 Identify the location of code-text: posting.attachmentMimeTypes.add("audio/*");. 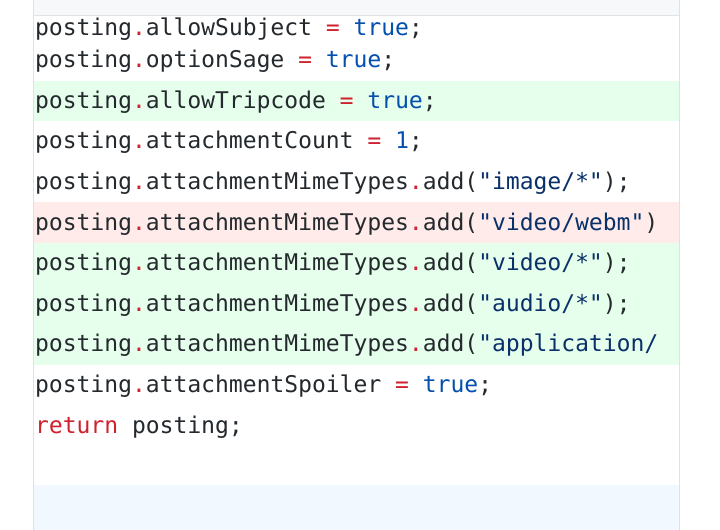
(332, 304).